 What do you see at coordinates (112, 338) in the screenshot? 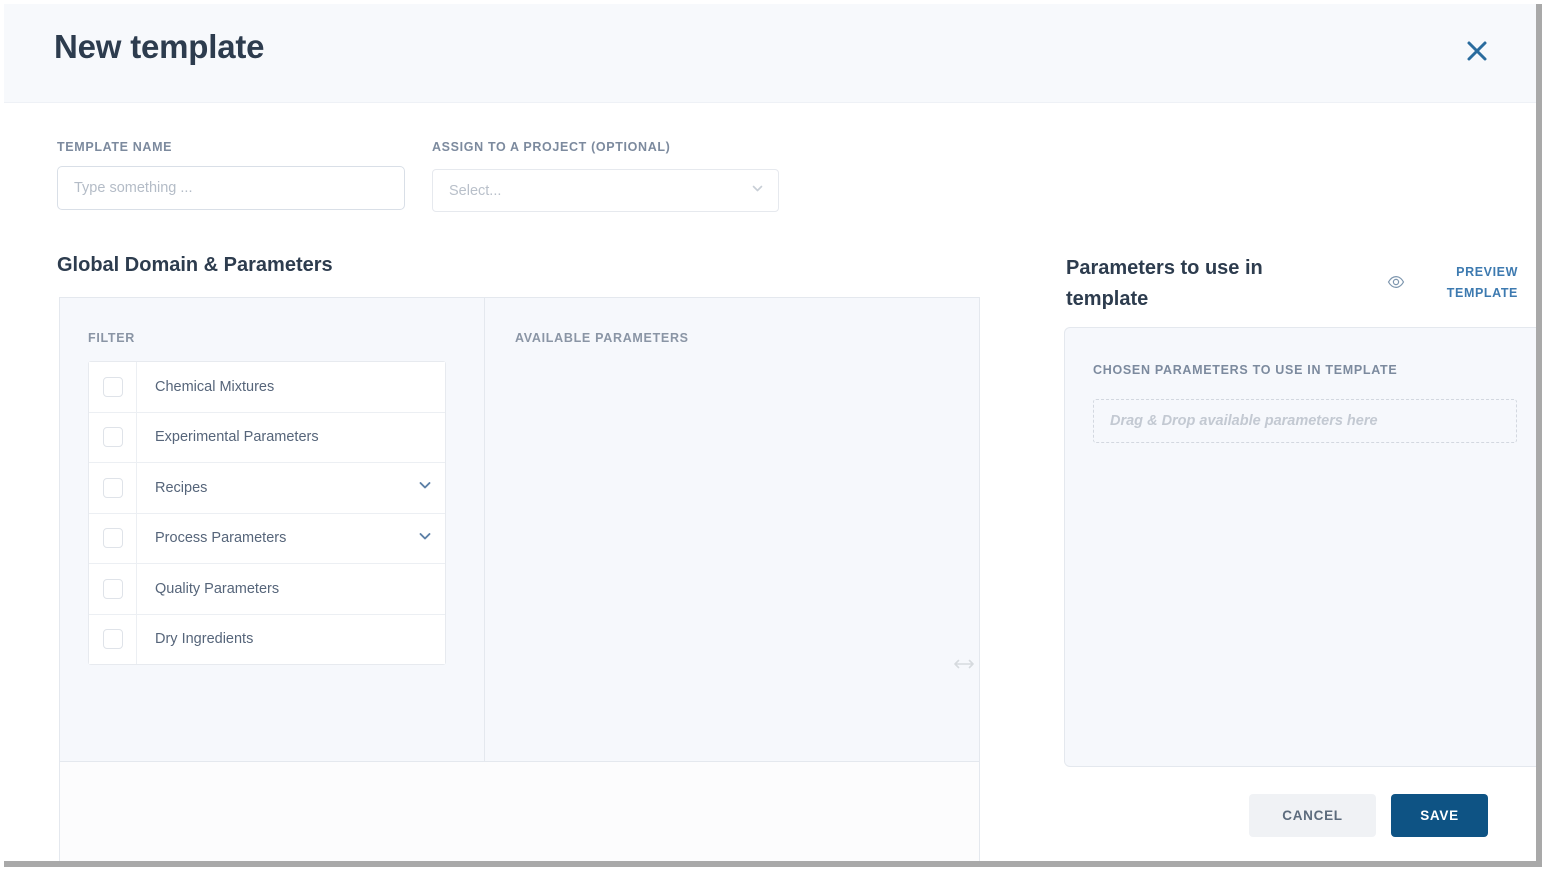
I see `filter-column-header: FILTER` at bounding box center [112, 338].